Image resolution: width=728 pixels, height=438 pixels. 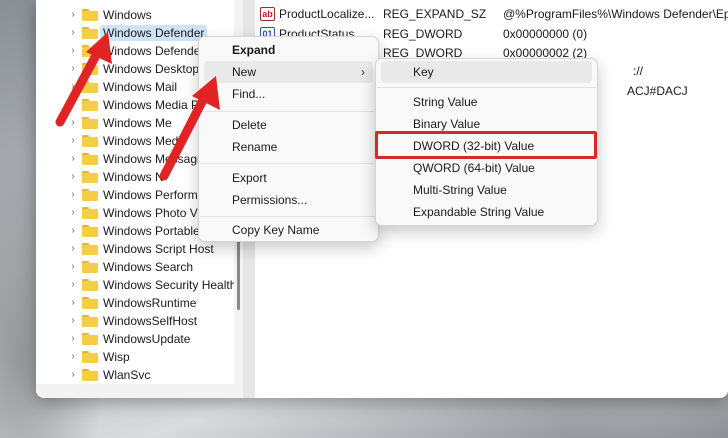 I want to click on submenu-item-qword-value: QWORD (64-bit) Value, so click(x=486, y=168).